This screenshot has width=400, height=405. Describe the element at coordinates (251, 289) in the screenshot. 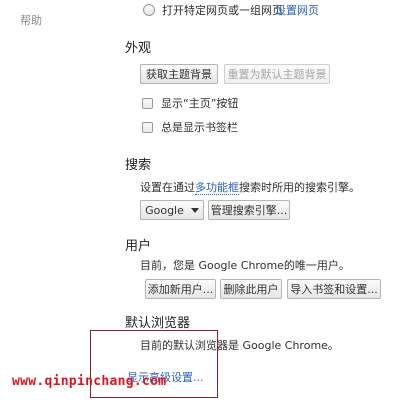

I see `delete-user-button: 删除此用户` at that location.